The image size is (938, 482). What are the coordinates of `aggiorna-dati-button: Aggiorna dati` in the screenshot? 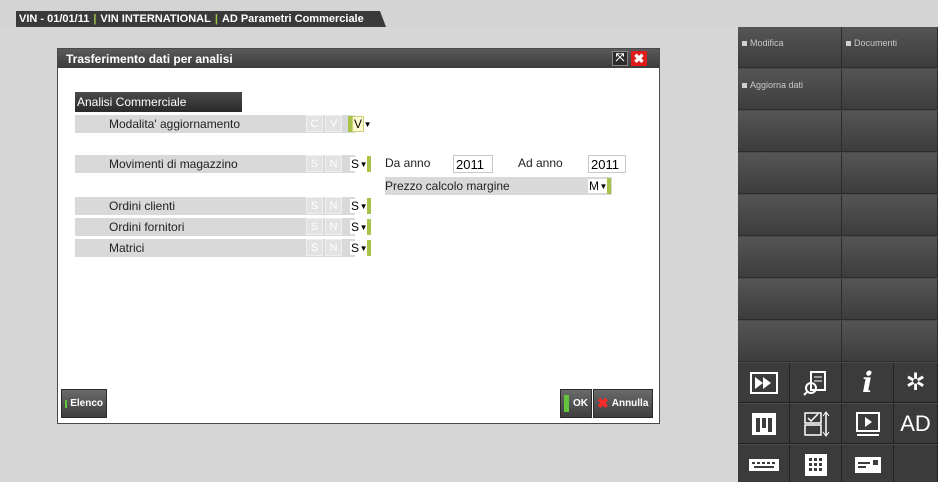 It's located at (790, 89).